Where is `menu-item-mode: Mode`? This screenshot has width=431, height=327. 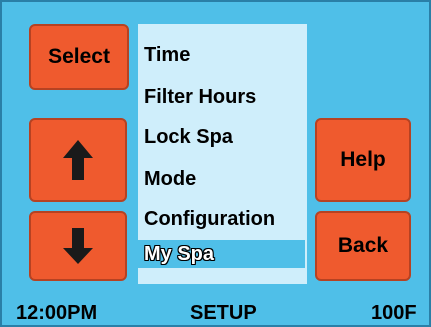 menu-item-mode: Mode is located at coordinates (222, 179).